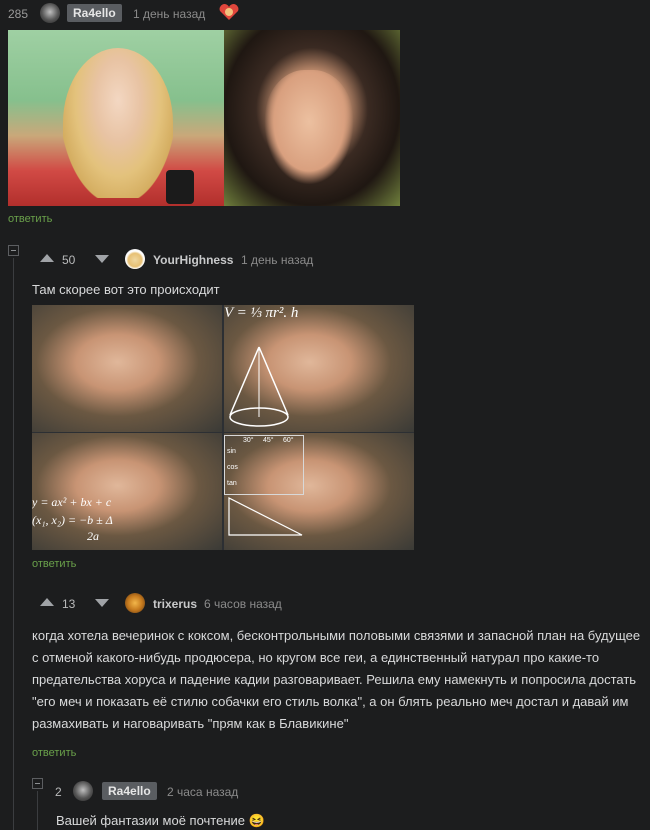 The image size is (650, 830). I want to click on comment-score: 13, so click(69, 604).